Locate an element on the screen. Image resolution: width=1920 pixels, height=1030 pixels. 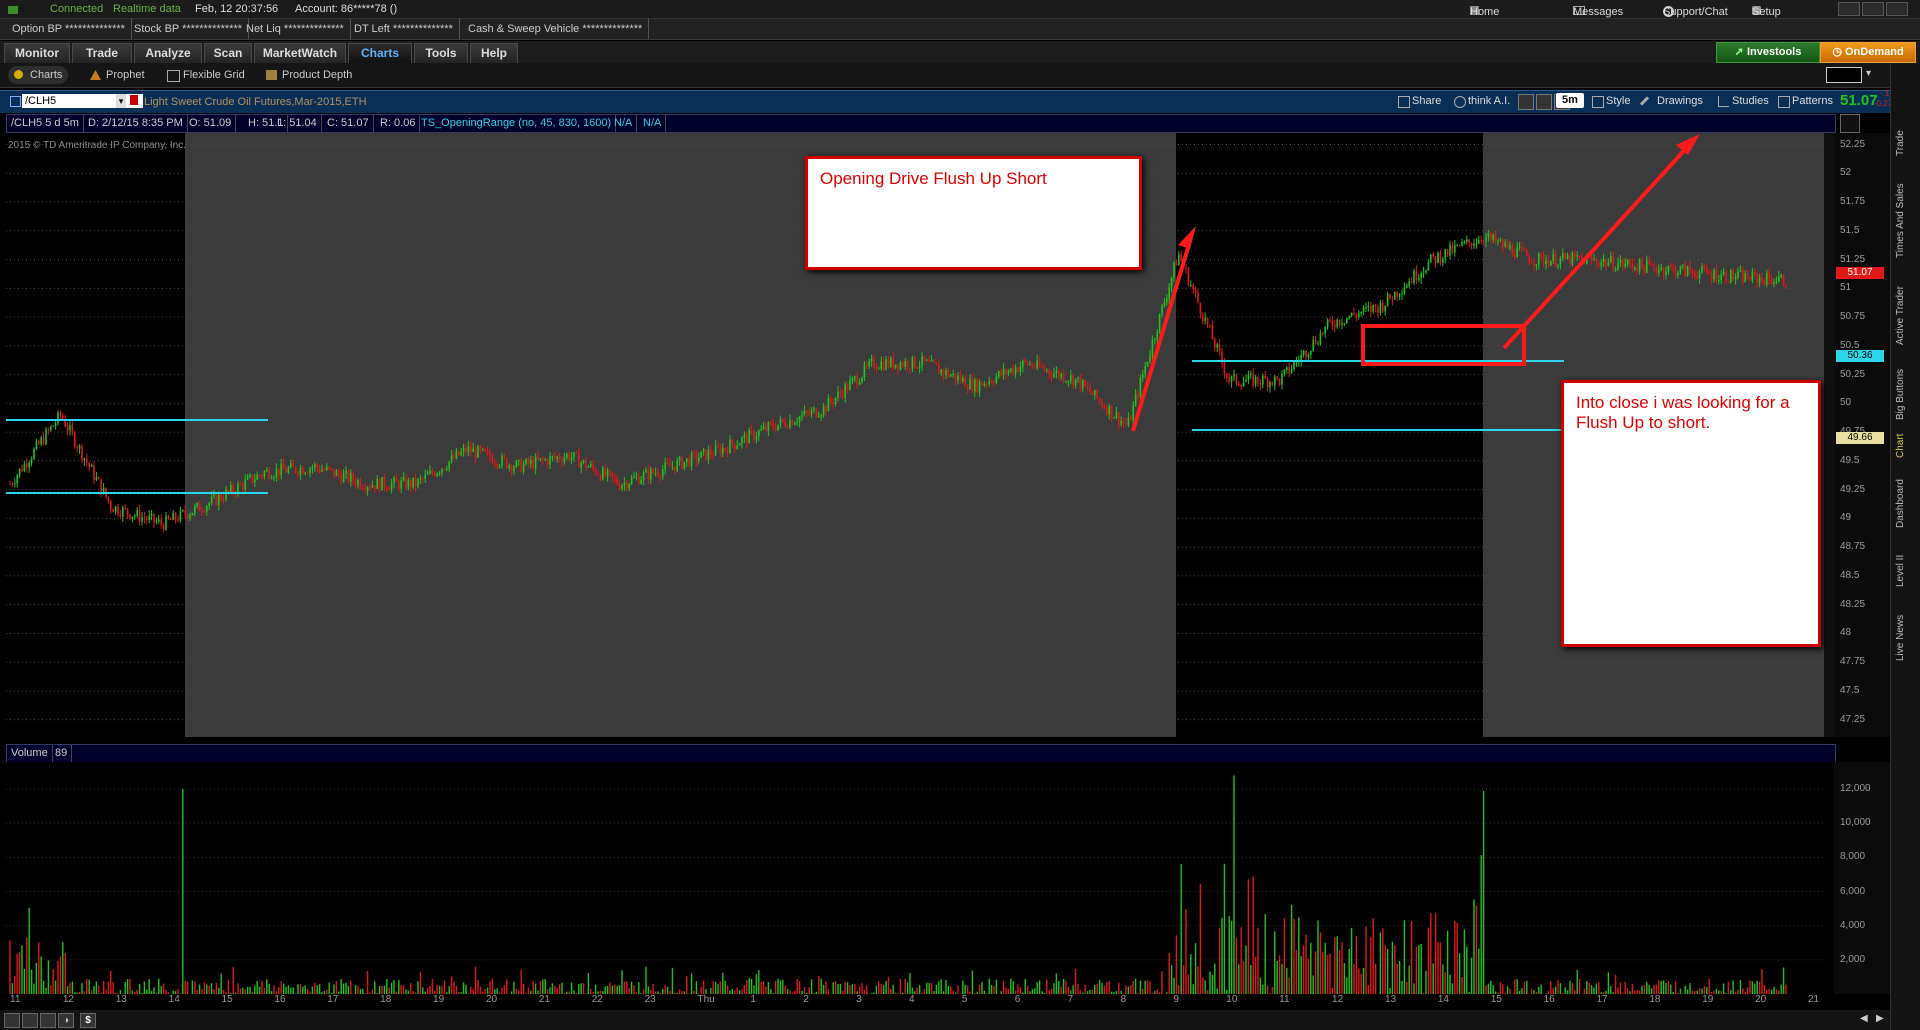
subtab-charts: Charts is located at coordinates (38, 75).